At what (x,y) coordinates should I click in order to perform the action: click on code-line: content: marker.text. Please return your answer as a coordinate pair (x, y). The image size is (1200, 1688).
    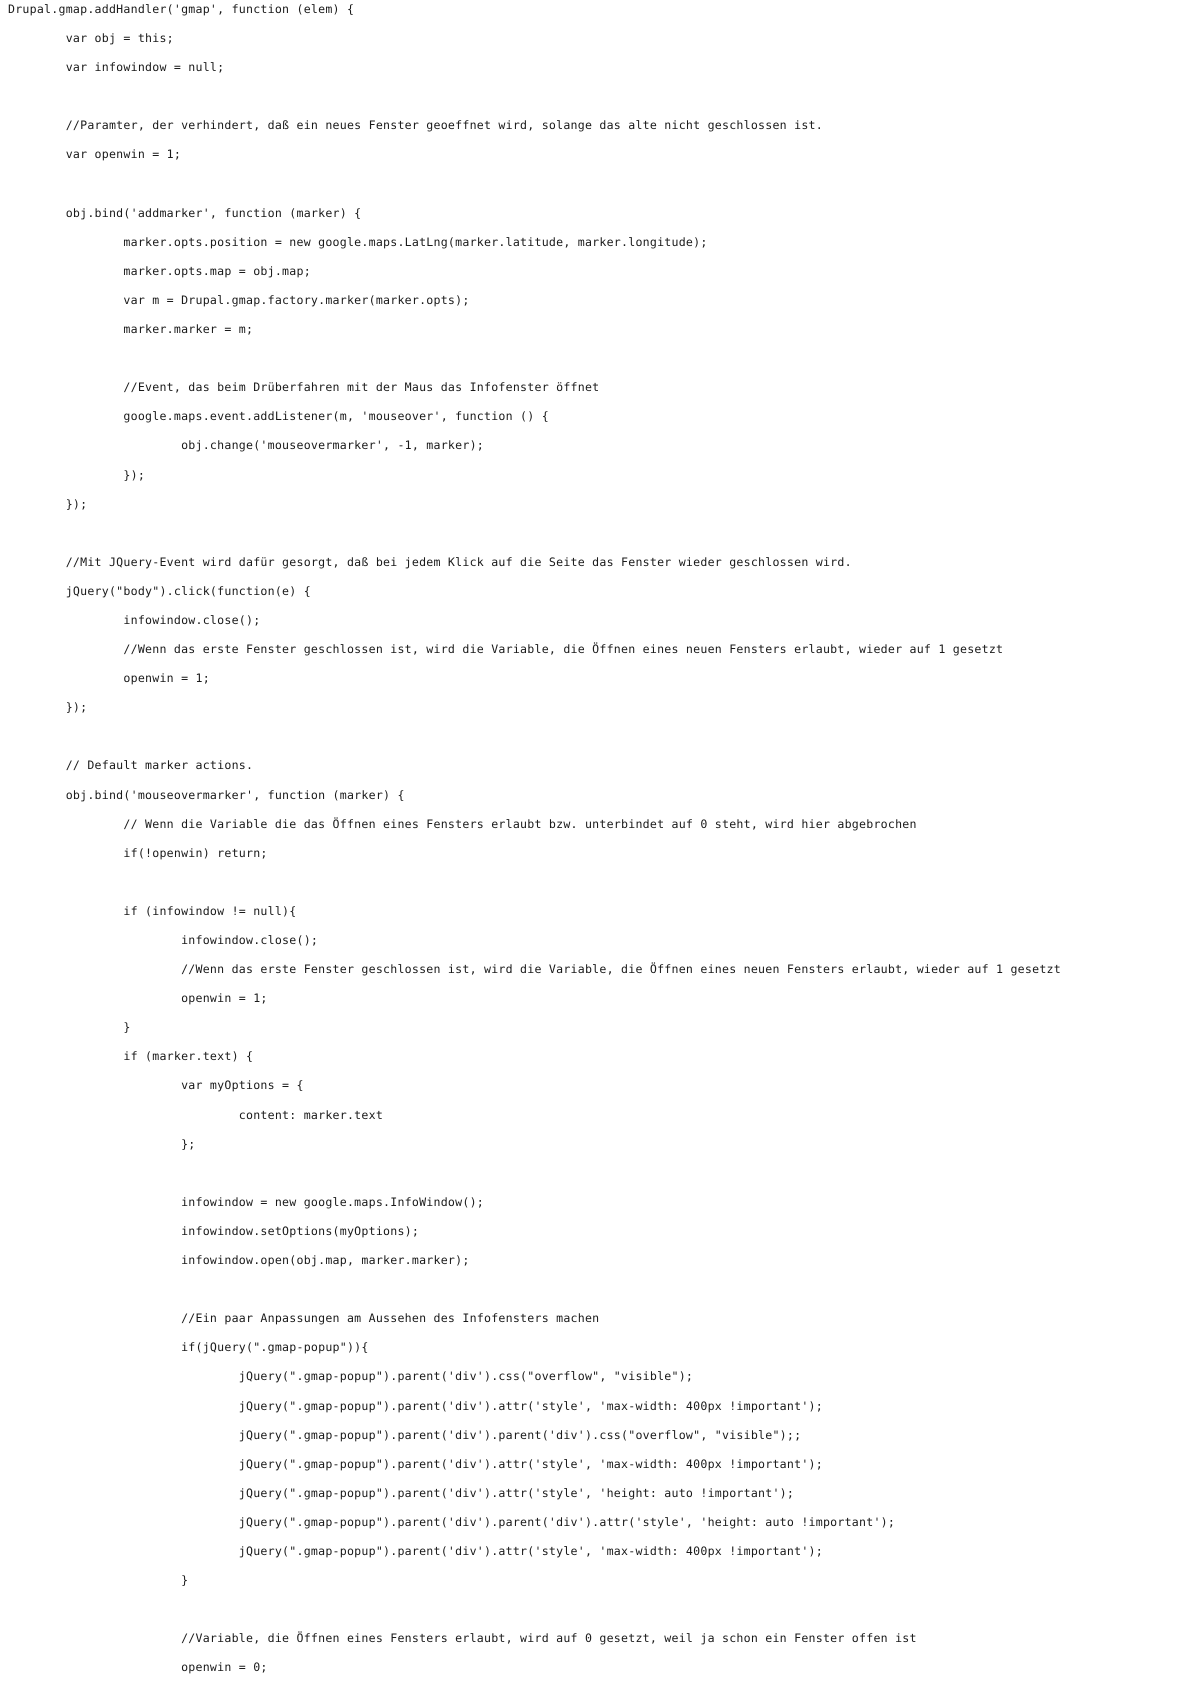
    Looking at the image, I should click on (196, 1114).